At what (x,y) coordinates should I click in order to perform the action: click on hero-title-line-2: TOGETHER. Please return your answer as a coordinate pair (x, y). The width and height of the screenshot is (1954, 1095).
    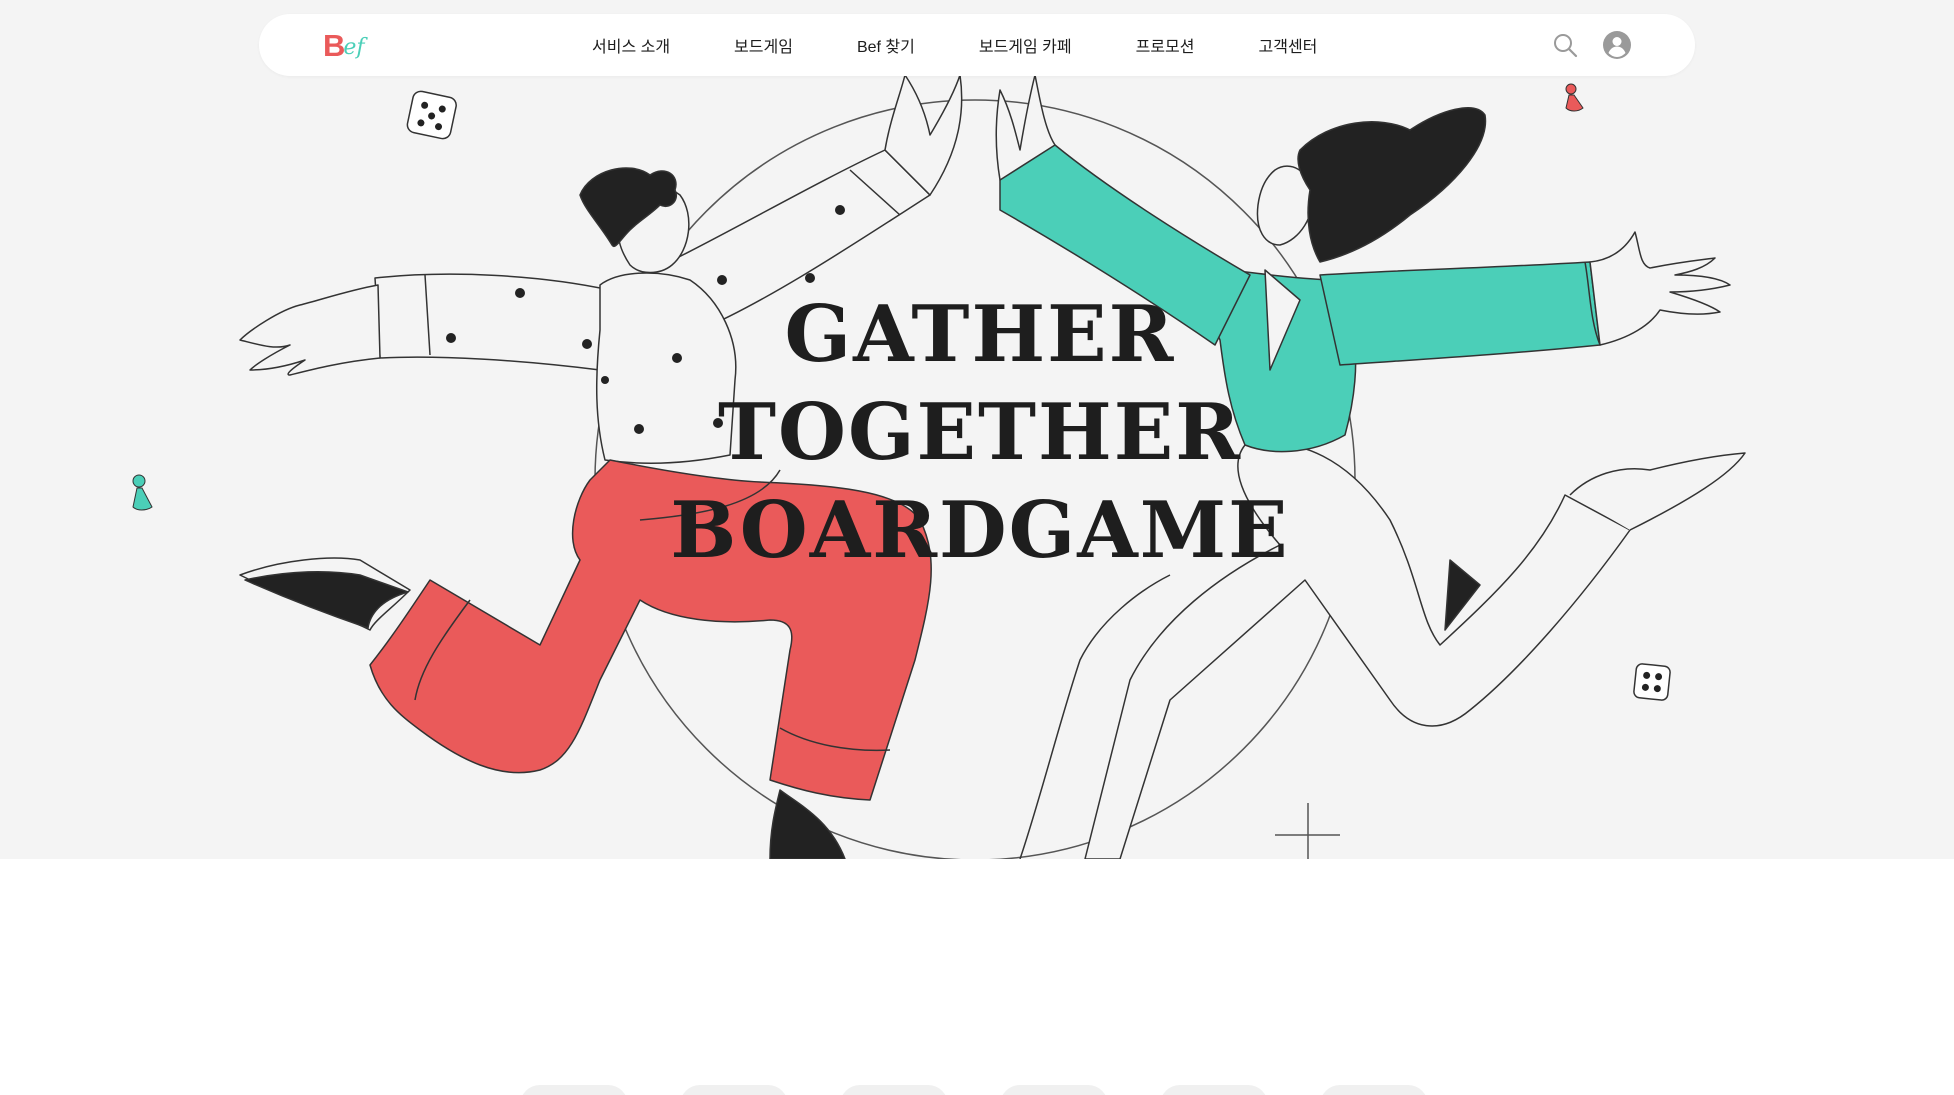
    Looking at the image, I should click on (980, 432).